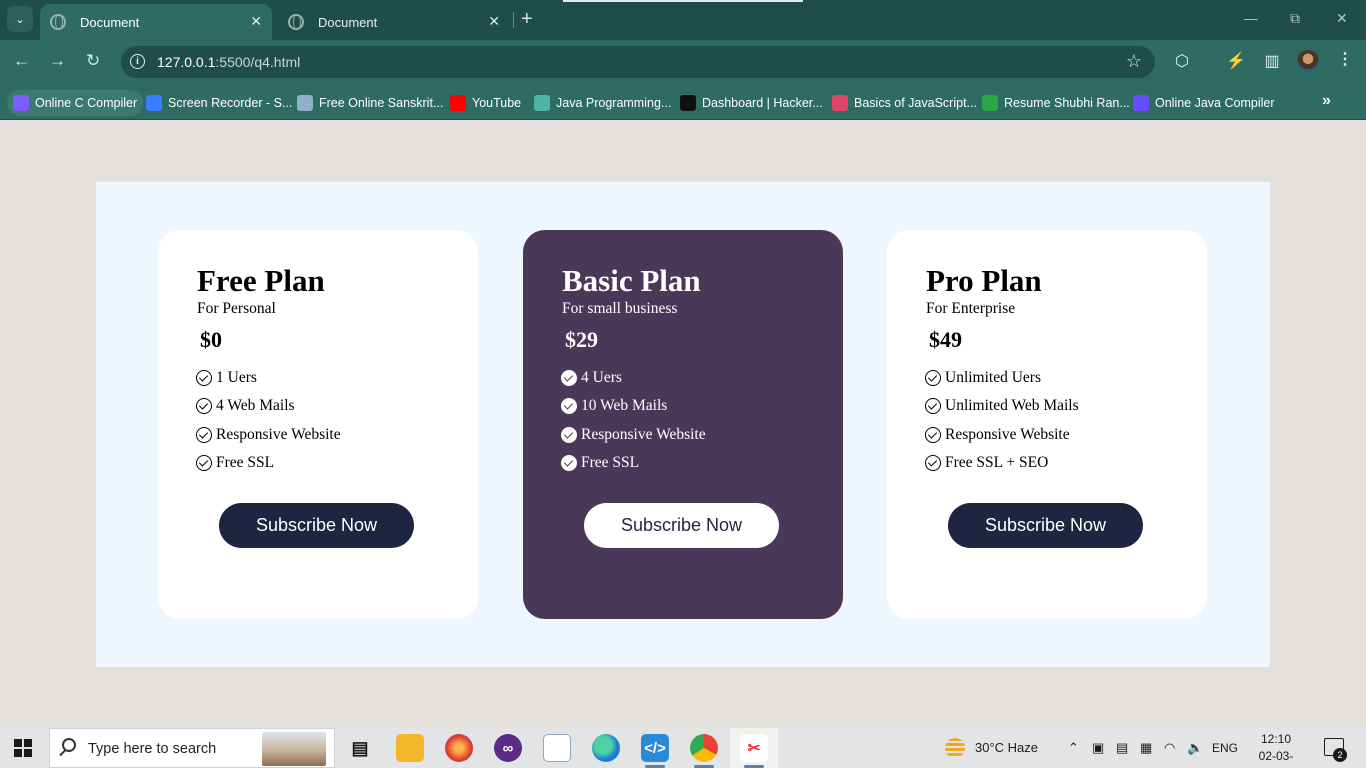 This screenshot has height=768, width=1366. Describe the element at coordinates (1098, 748) in the screenshot. I see `meet-now-icon: ▣` at that location.